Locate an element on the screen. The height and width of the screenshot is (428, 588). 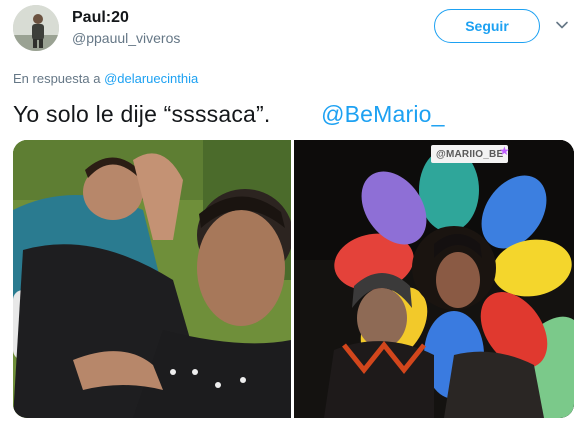
chevron-down-icon is located at coordinates (562, 25).